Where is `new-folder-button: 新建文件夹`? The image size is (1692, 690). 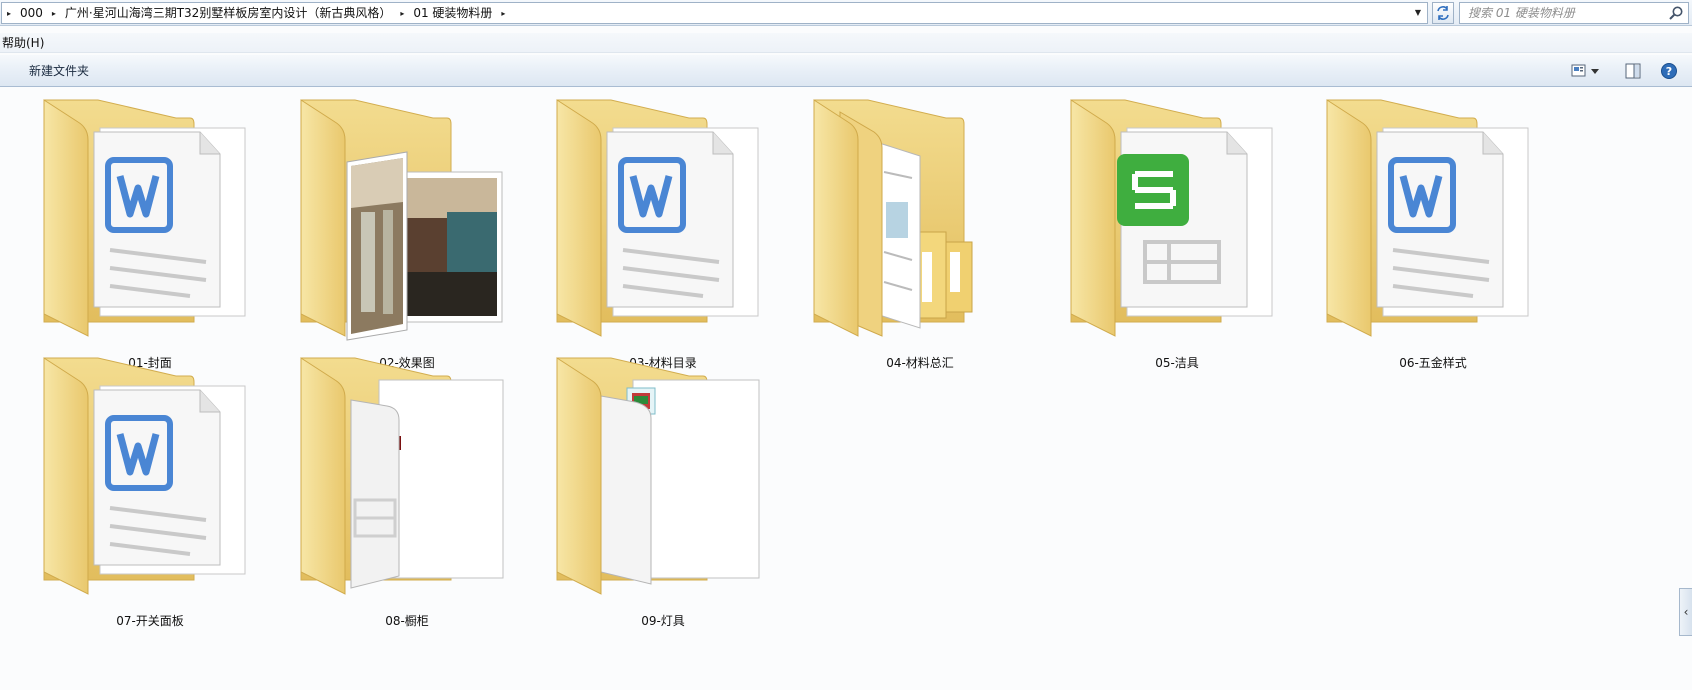
new-folder-button: 新建文件夹 is located at coordinates (59, 71).